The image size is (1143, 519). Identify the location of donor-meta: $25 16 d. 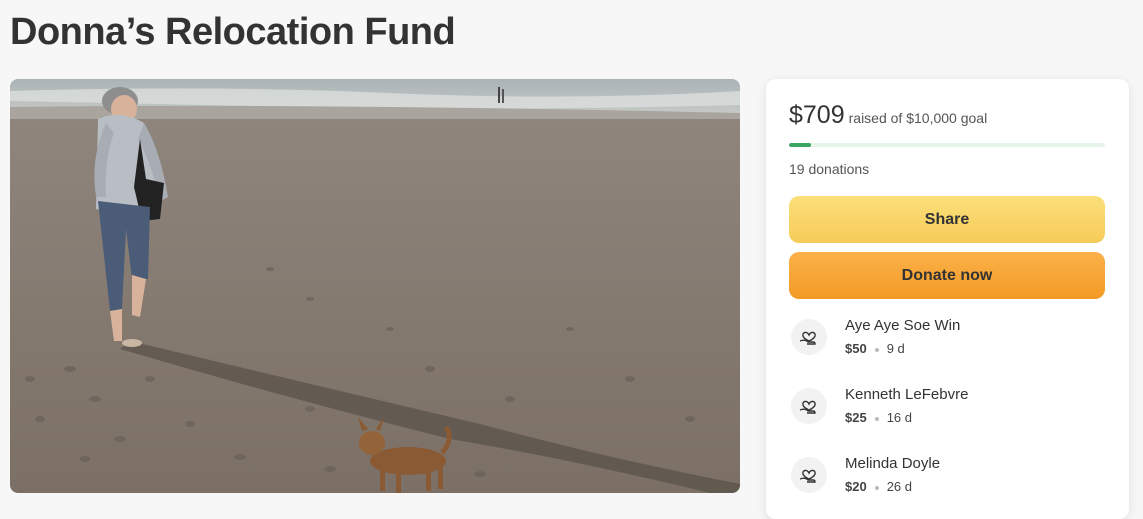
(878, 417).